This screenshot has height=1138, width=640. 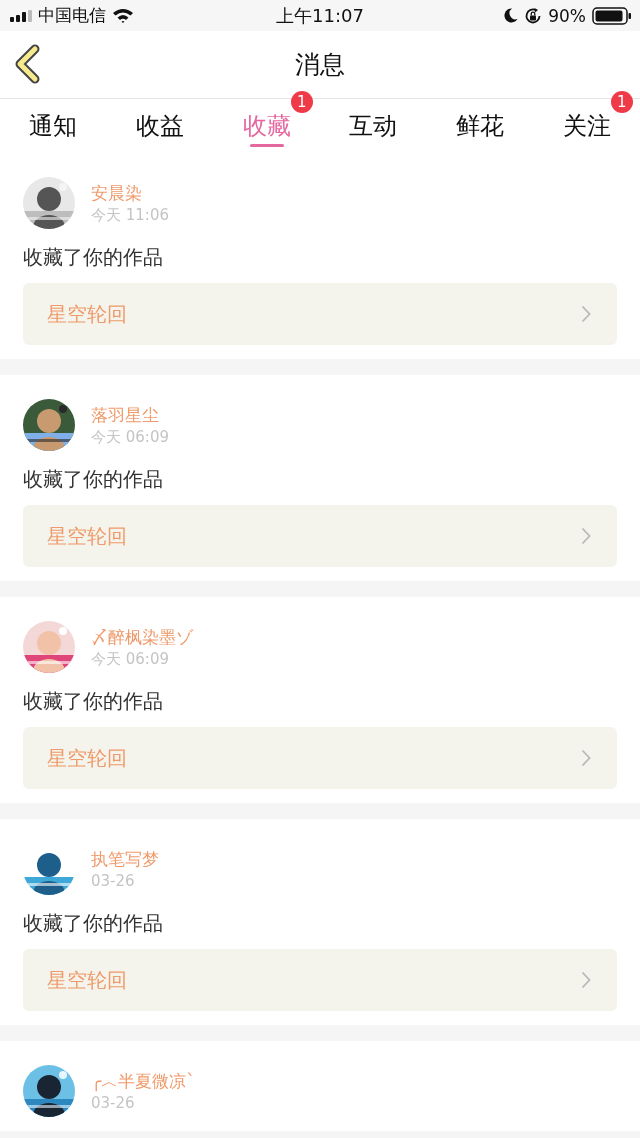 I want to click on rotation-lock-icon, so click(x=533, y=15).